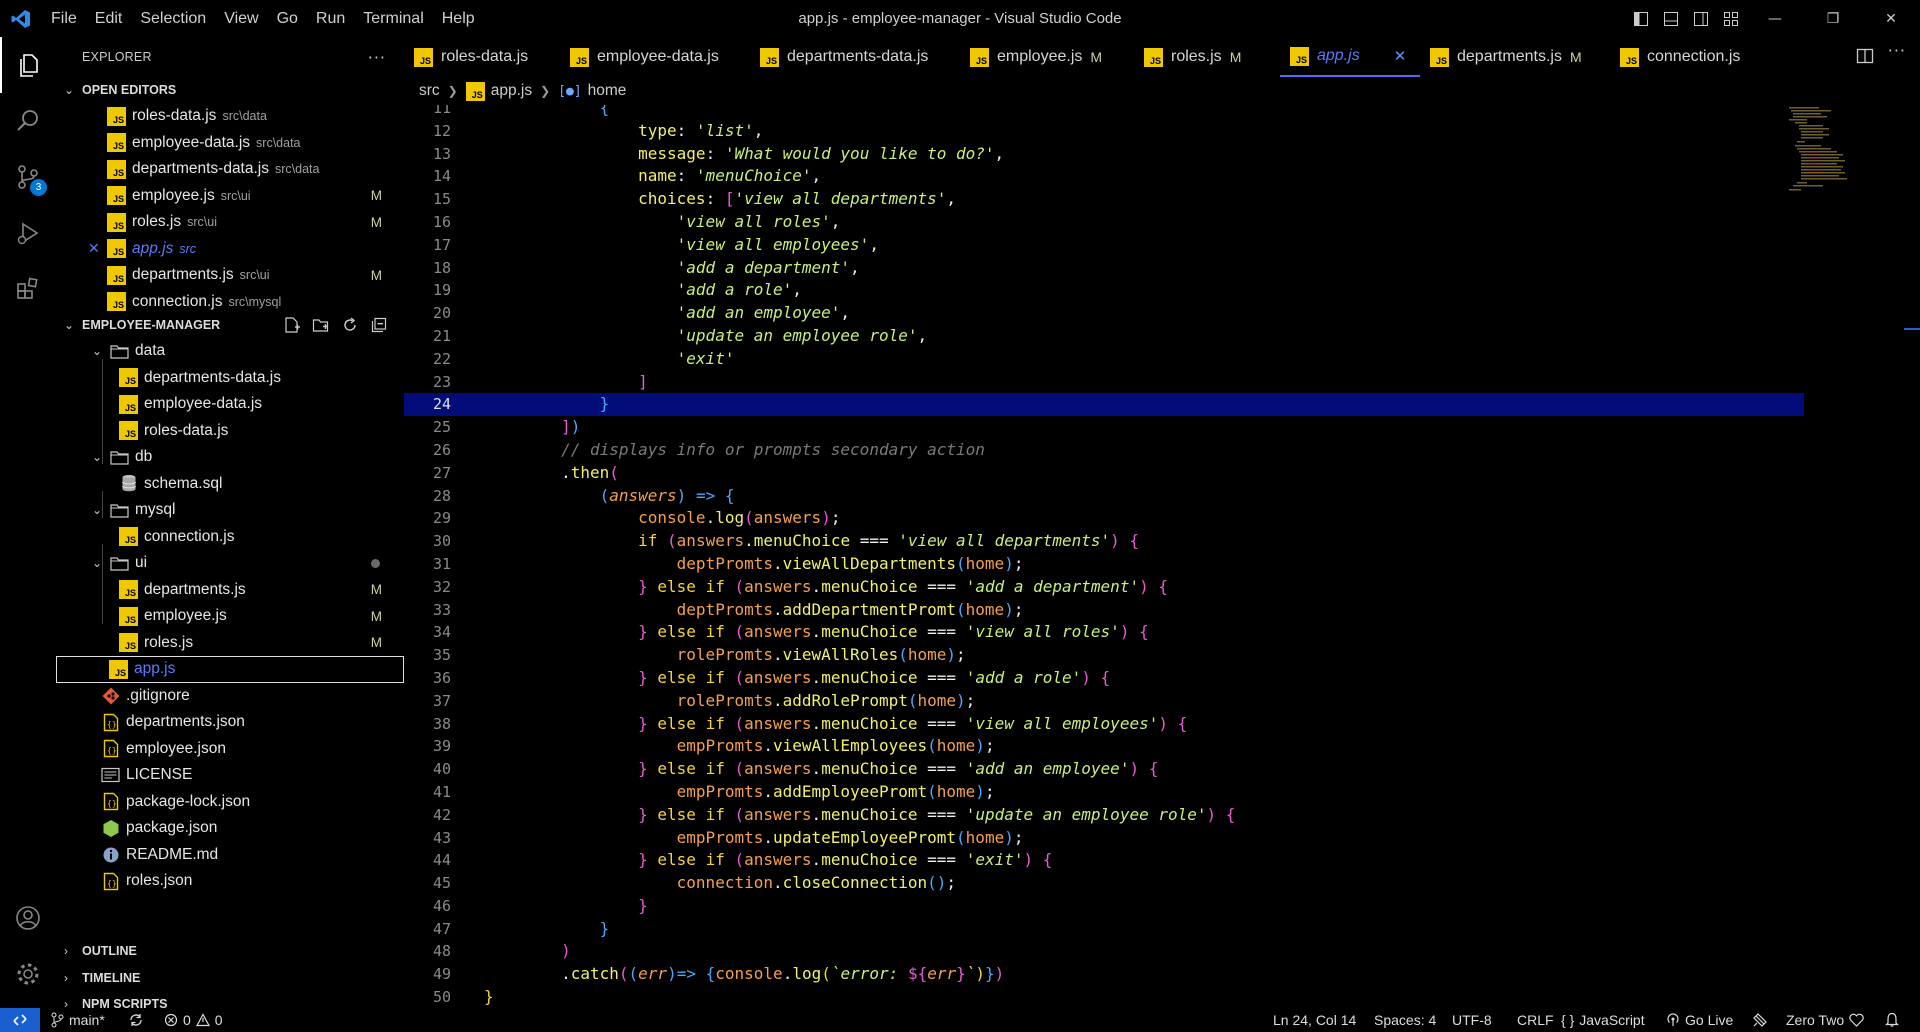 This screenshot has height=1032, width=1920. What do you see at coordinates (655, 57) in the screenshot?
I see `tab-employee-data-js: JS employee-data.js` at bounding box center [655, 57].